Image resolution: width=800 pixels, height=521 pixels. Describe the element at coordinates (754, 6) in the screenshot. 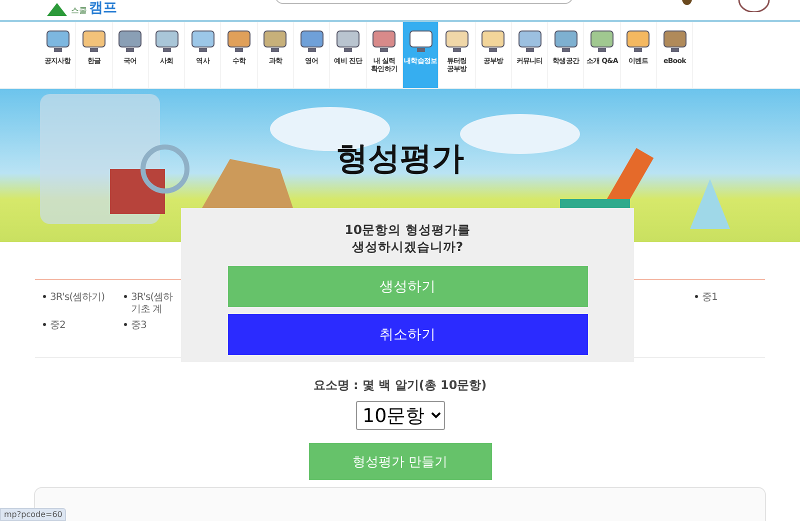

I see `seal-icon` at that location.